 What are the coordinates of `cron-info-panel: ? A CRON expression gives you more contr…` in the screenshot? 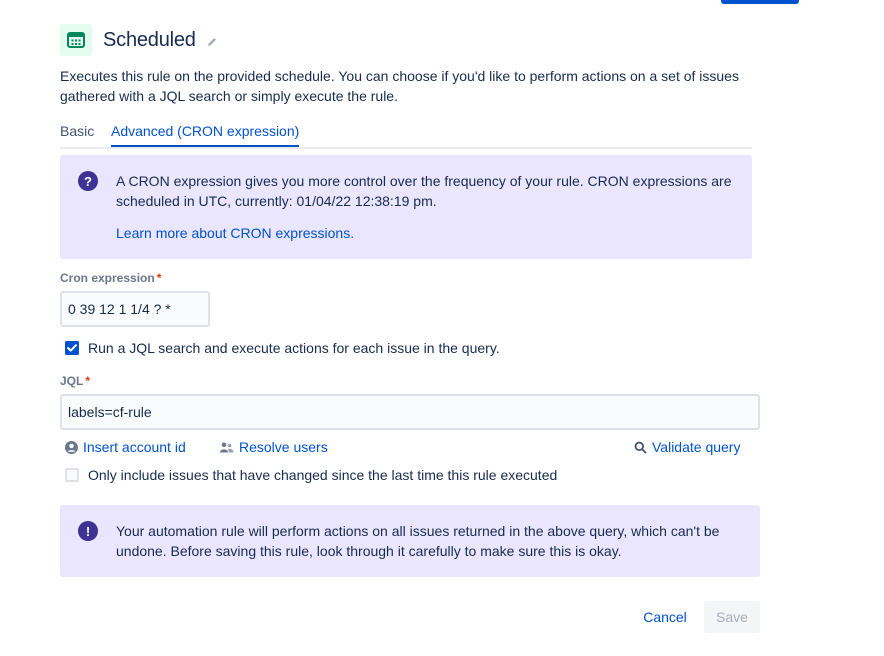 It's located at (406, 207).